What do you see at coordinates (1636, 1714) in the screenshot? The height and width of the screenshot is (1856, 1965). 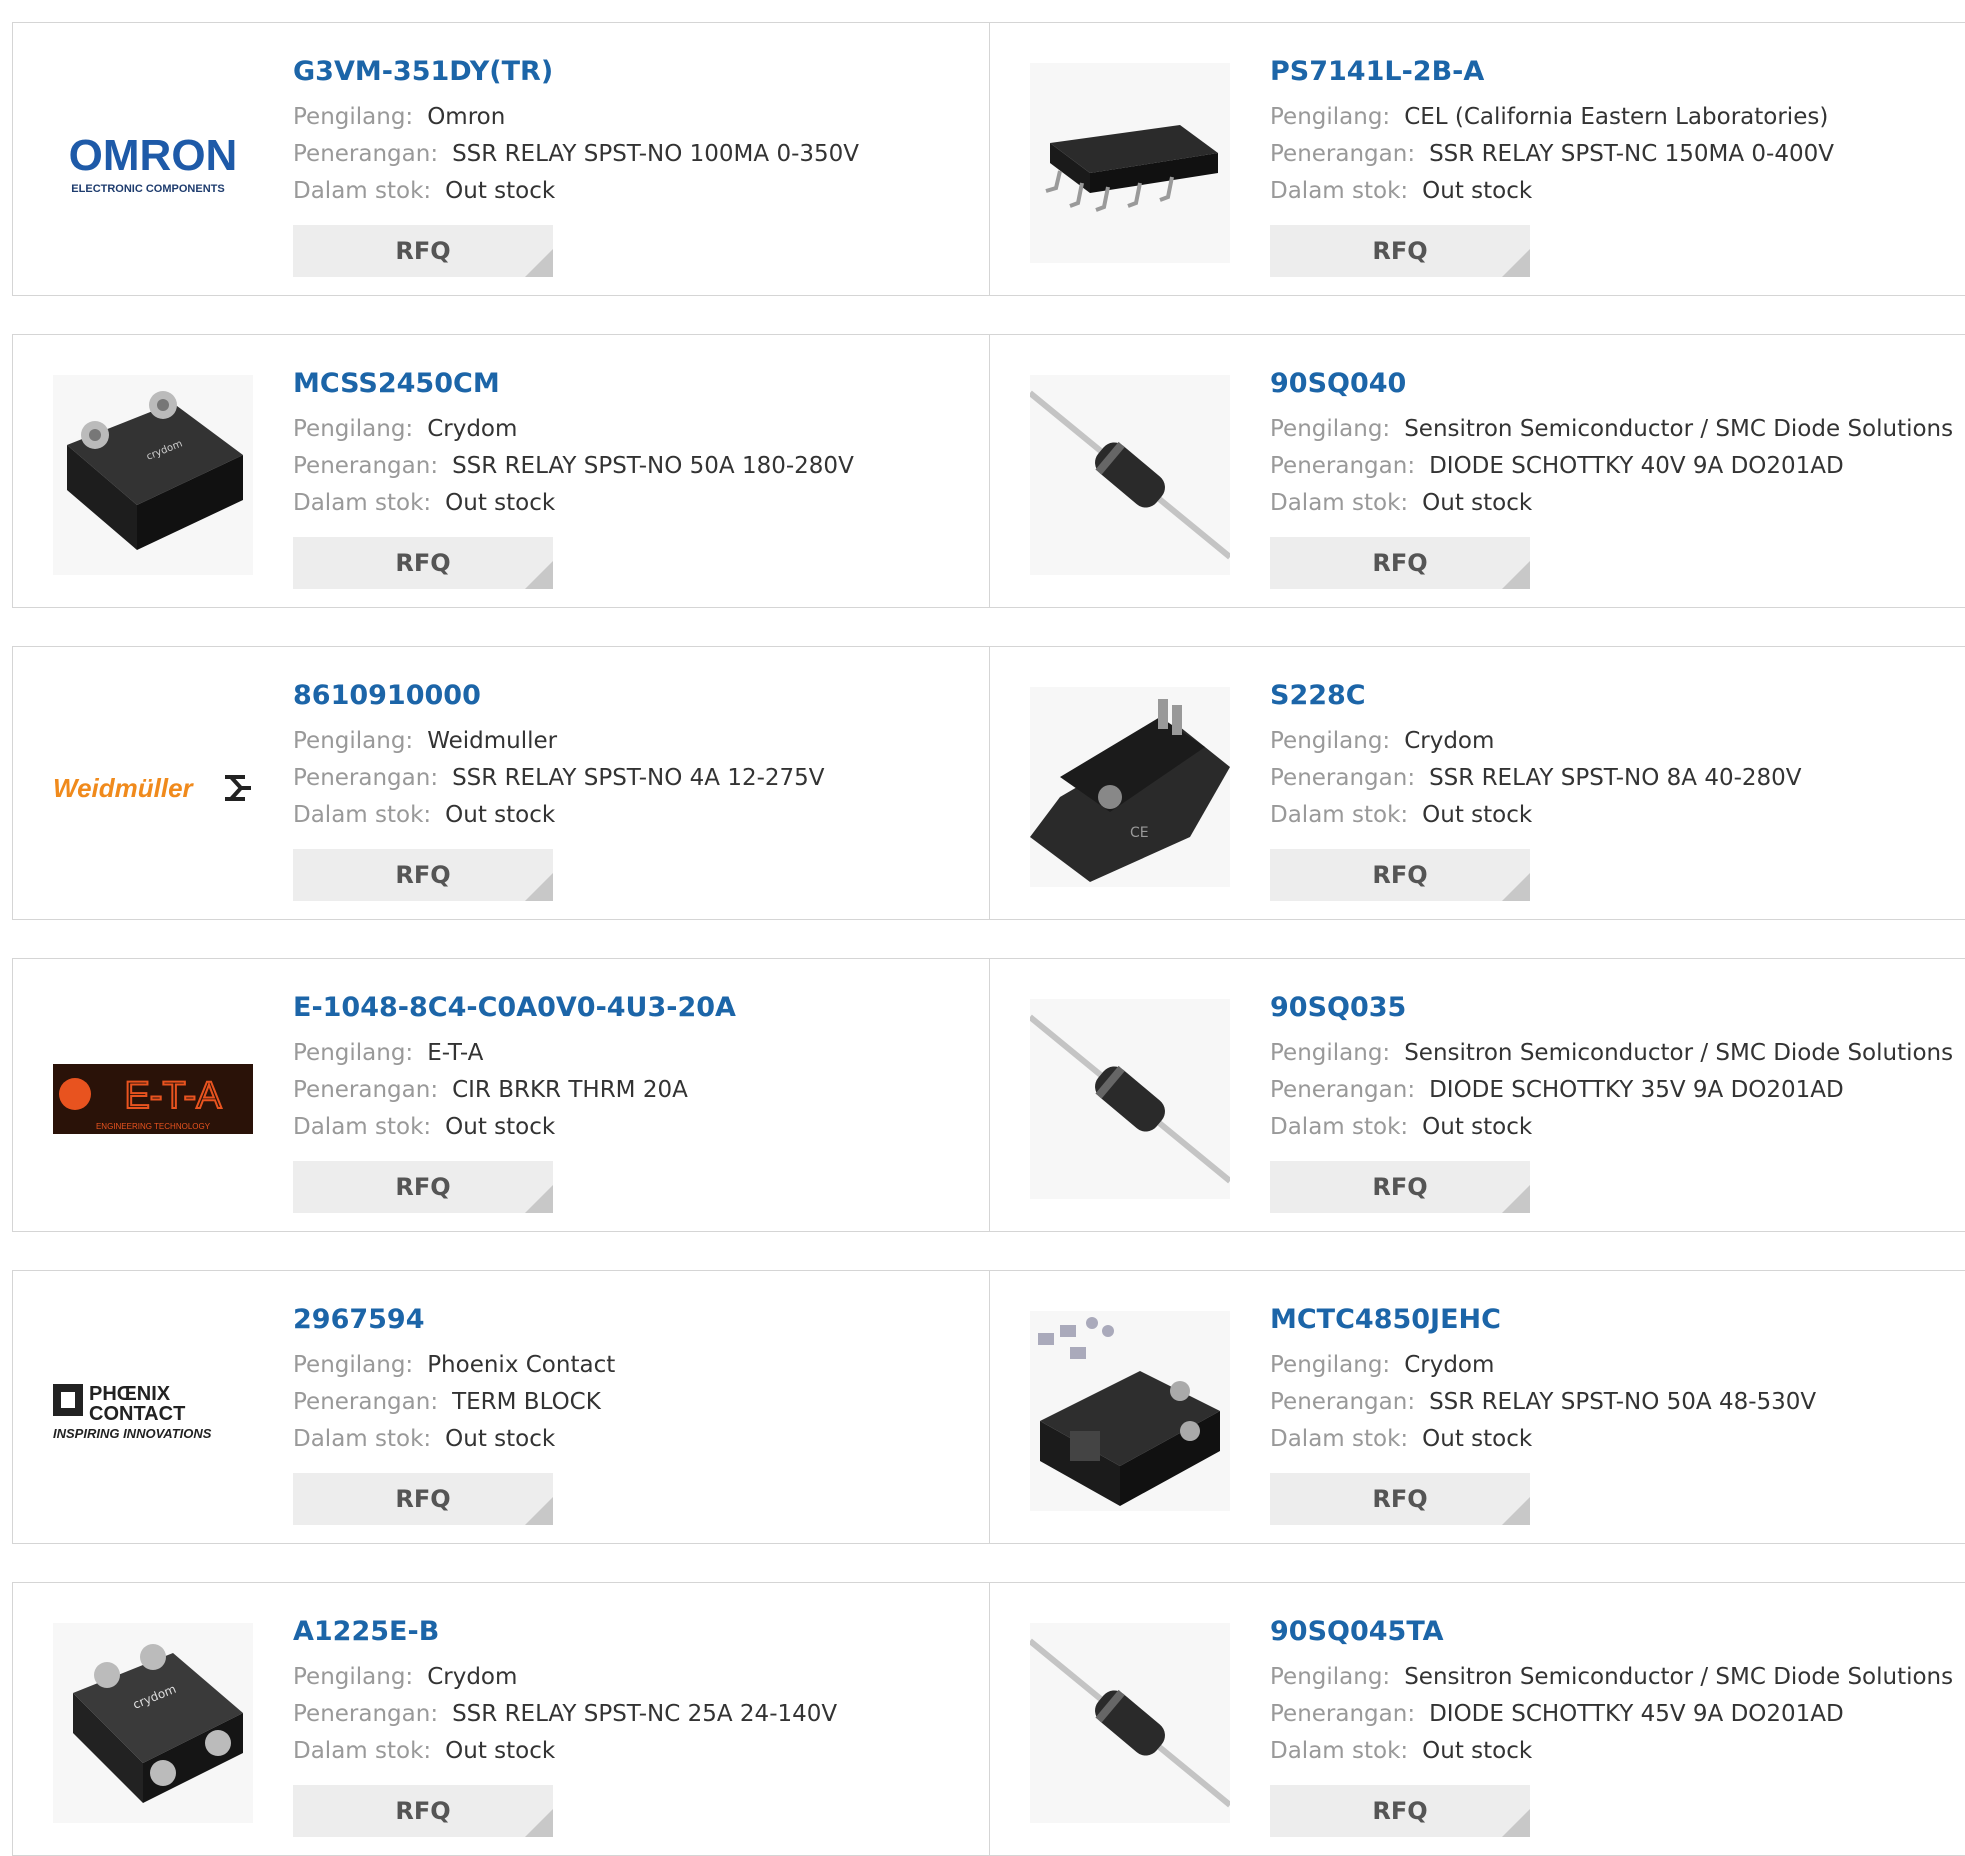 I see `description-value: DIODE SCHOTTKY 45V 9A DO201AD` at bounding box center [1636, 1714].